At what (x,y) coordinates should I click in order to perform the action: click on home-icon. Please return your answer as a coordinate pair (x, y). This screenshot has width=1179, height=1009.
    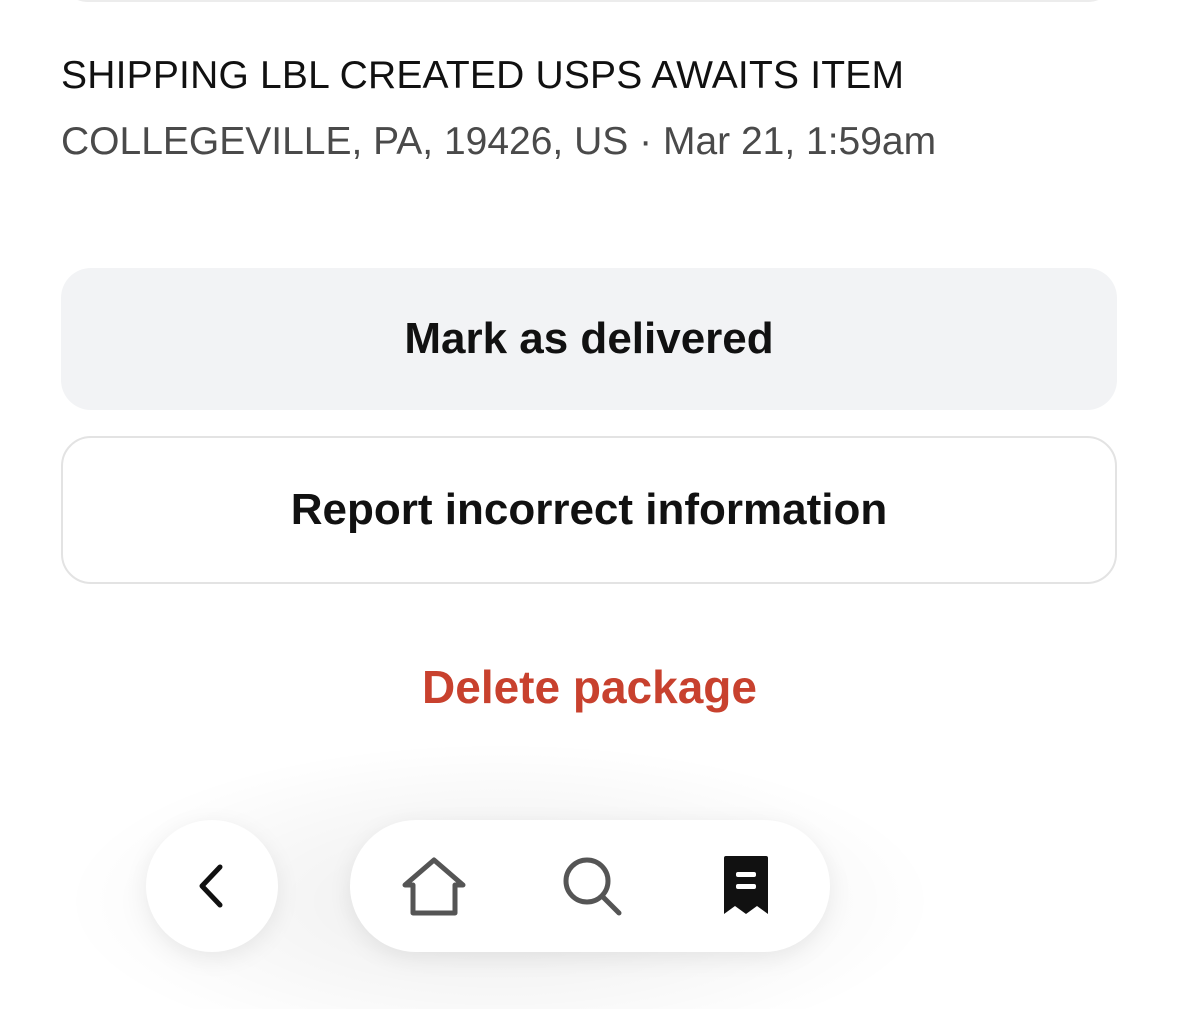
    Looking at the image, I should click on (434, 886).